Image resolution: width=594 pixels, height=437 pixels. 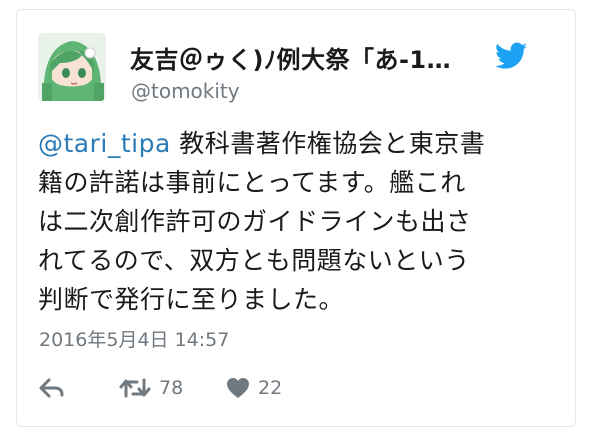 I want to click on tweet-text-line: 判断で発行に至りました。, so click(x=191, y=299).